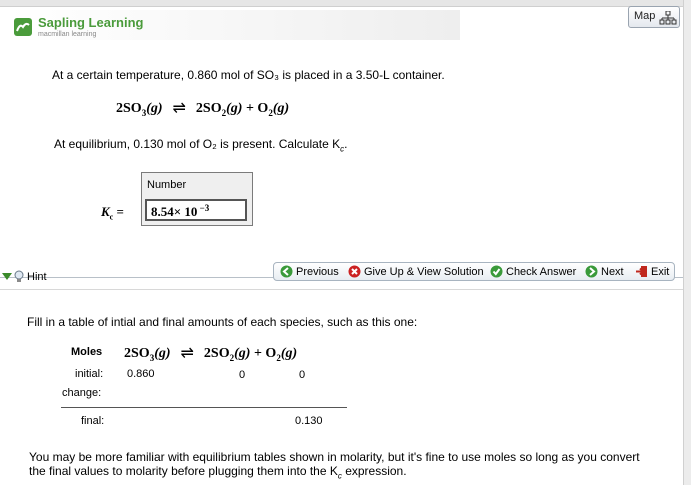 The height and width of the screenshot is (486, 691). I want to click on hint-toggle: Hint, so click(25, 276).